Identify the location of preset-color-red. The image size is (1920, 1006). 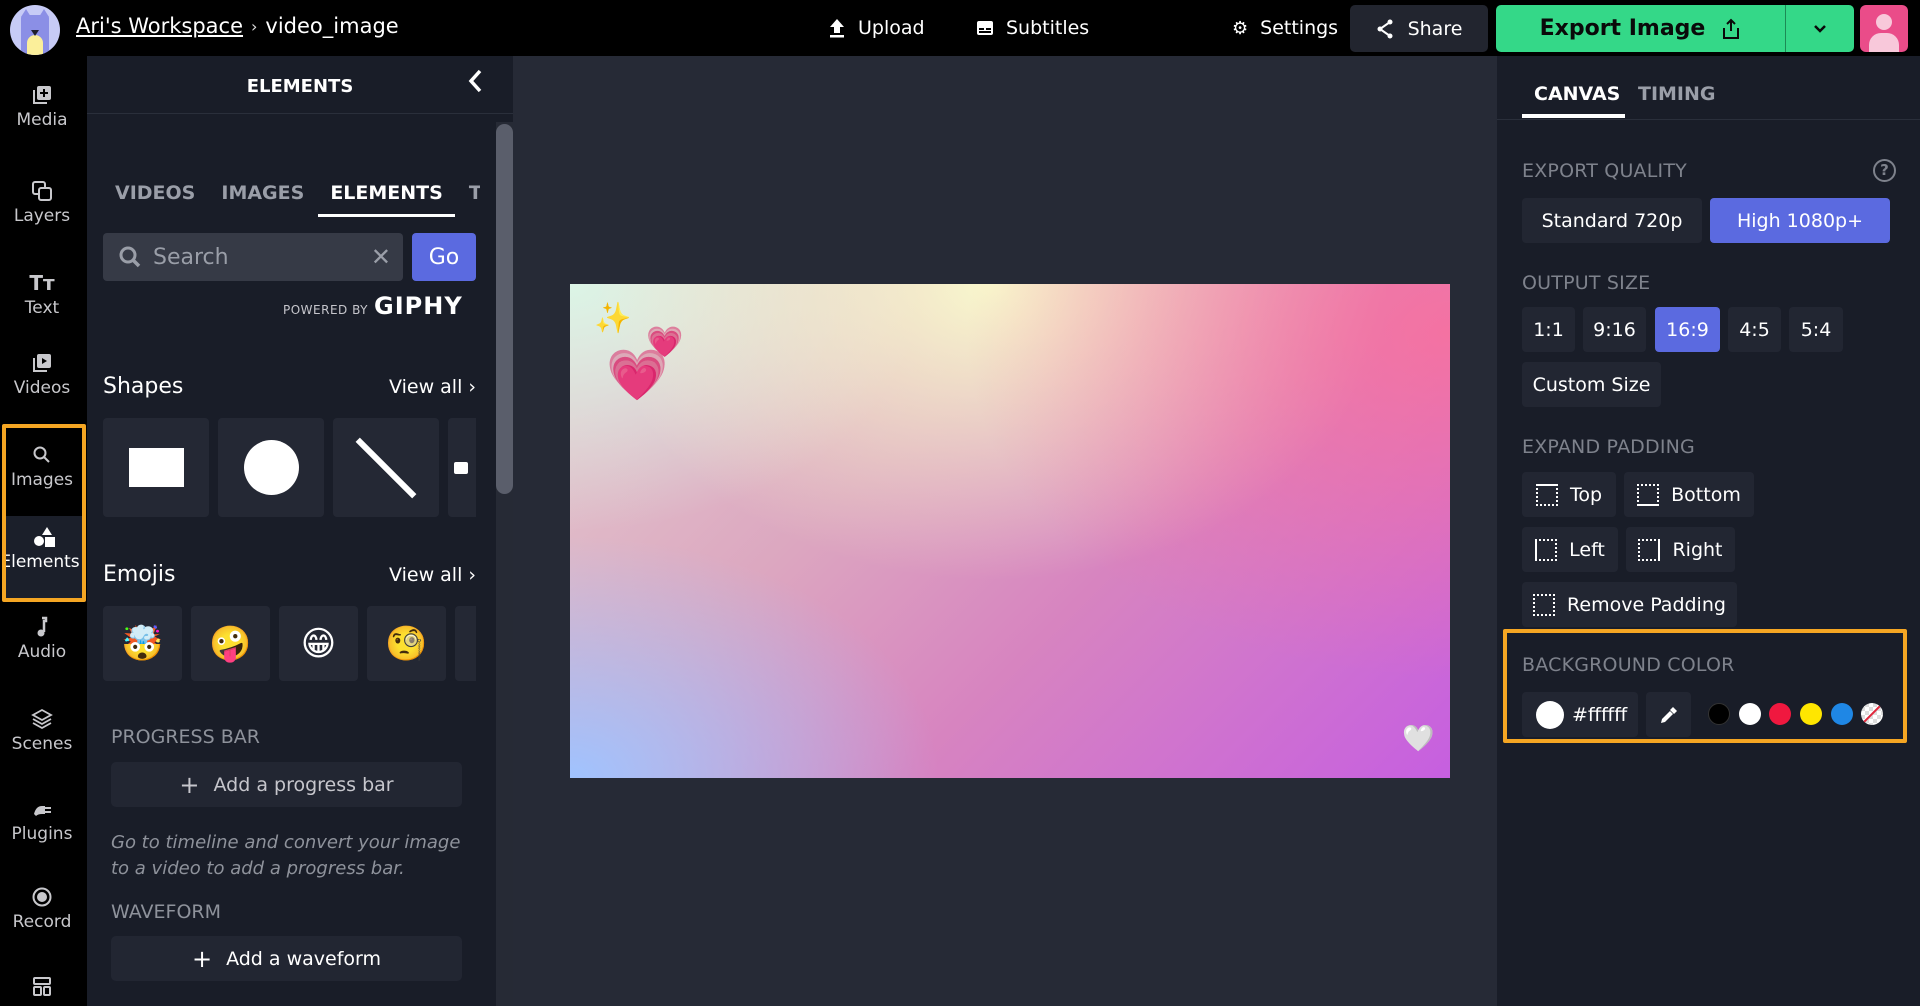
(1780, 714).